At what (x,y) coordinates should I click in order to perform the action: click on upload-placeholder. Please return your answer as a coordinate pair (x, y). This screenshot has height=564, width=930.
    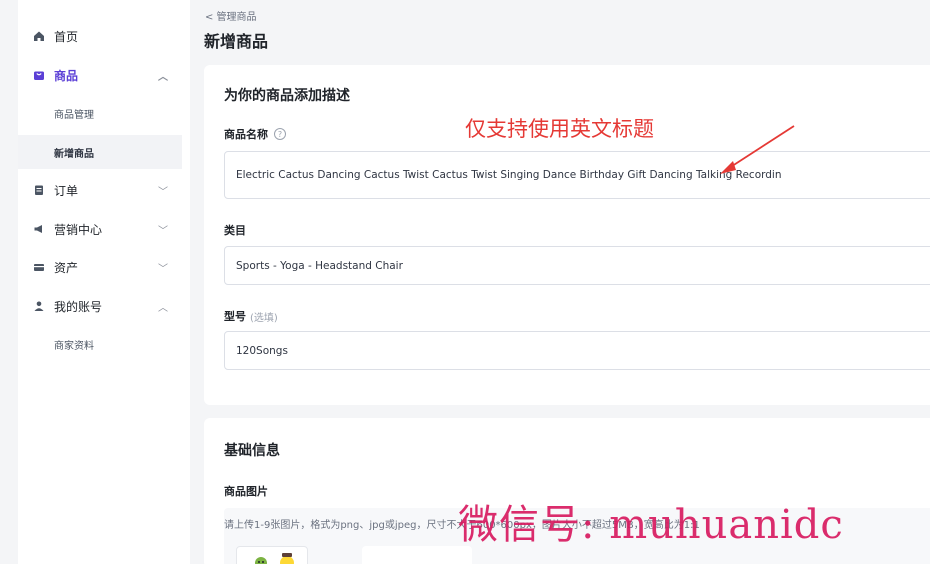
    Looking at the image, I should click on (417, 555).